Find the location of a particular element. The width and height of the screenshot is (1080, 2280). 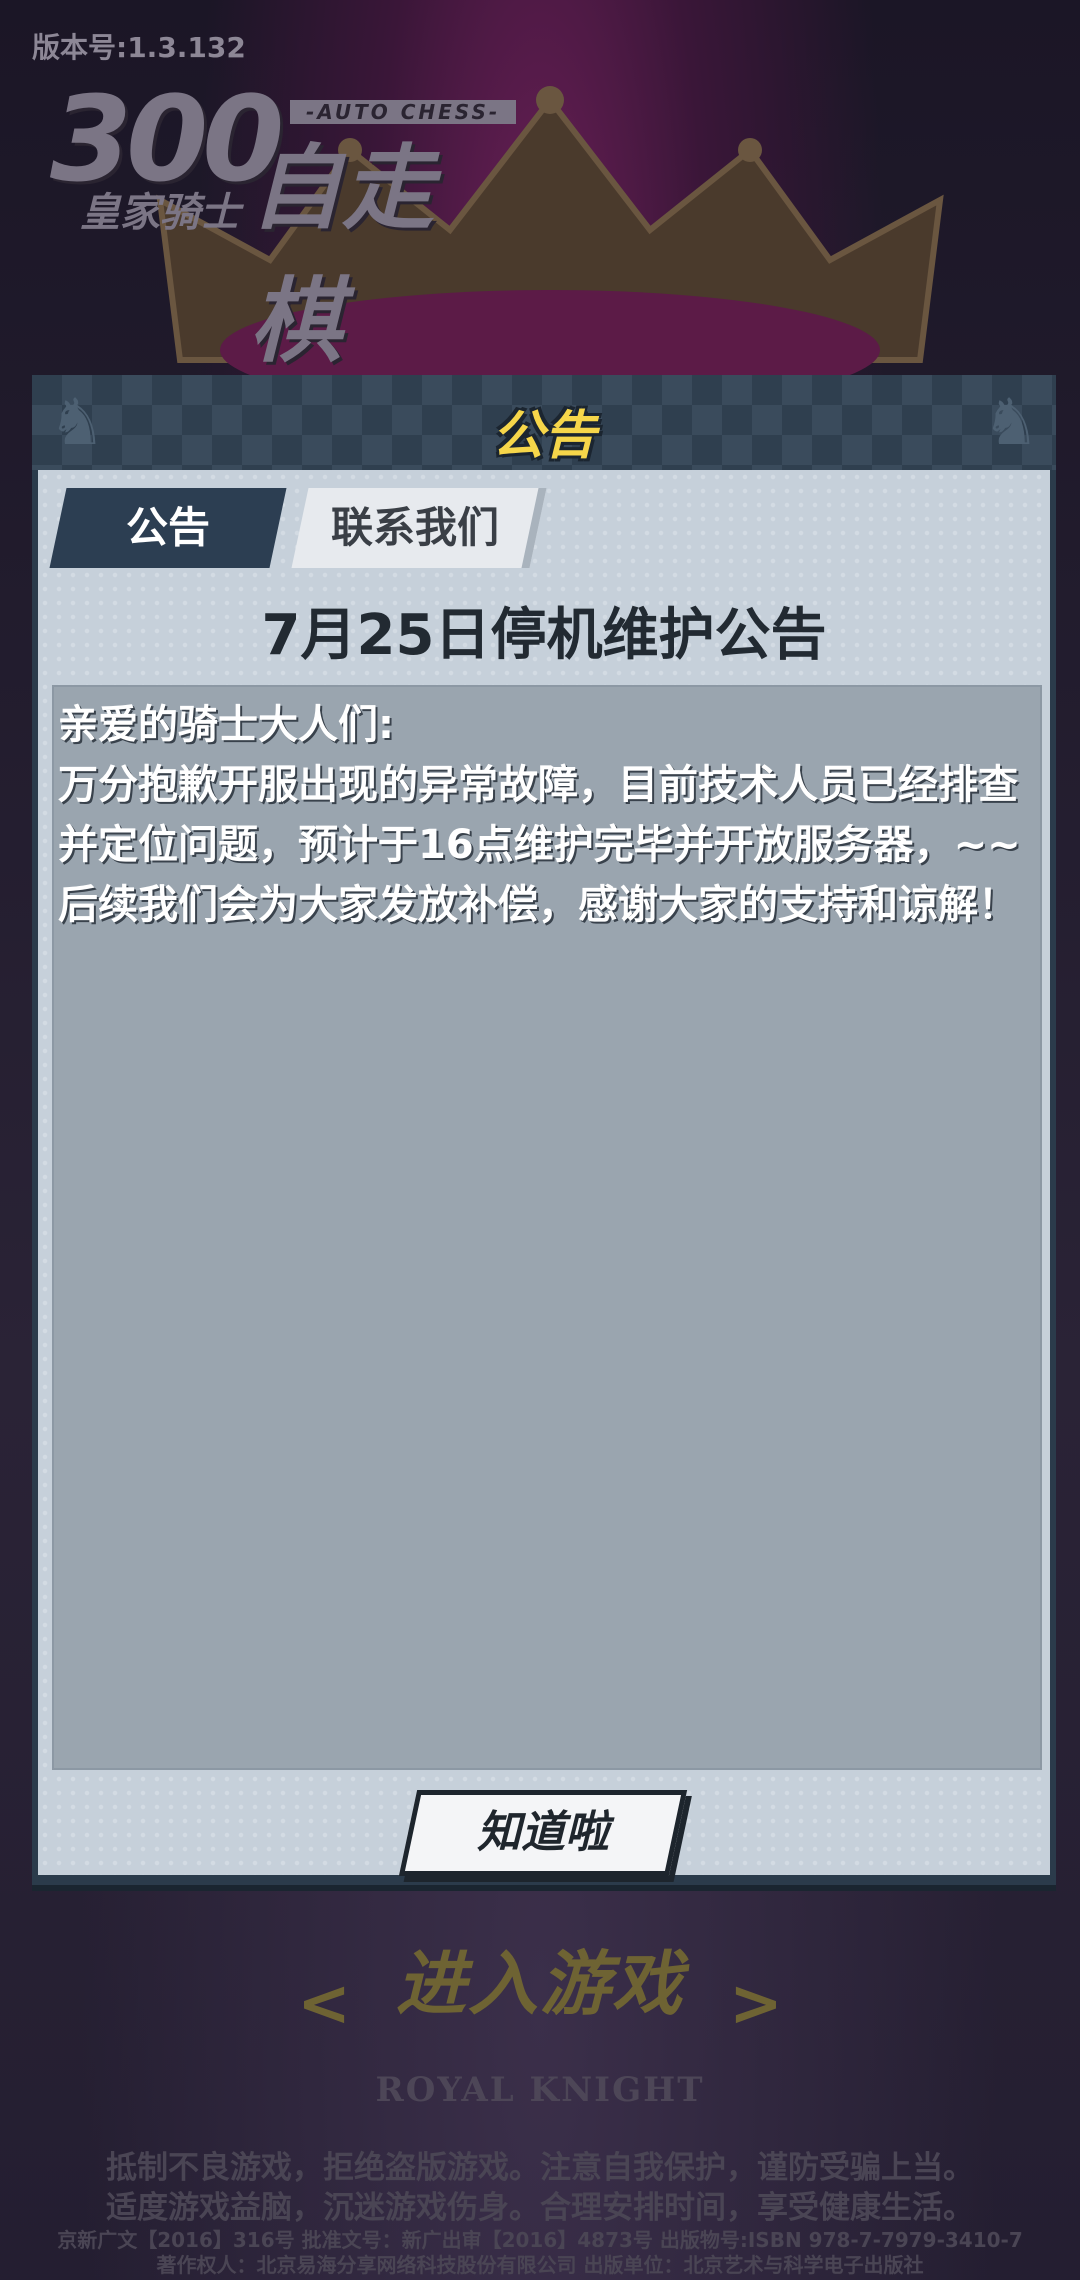

tab-announcement: 公告 is located at coordinates (168, 528).